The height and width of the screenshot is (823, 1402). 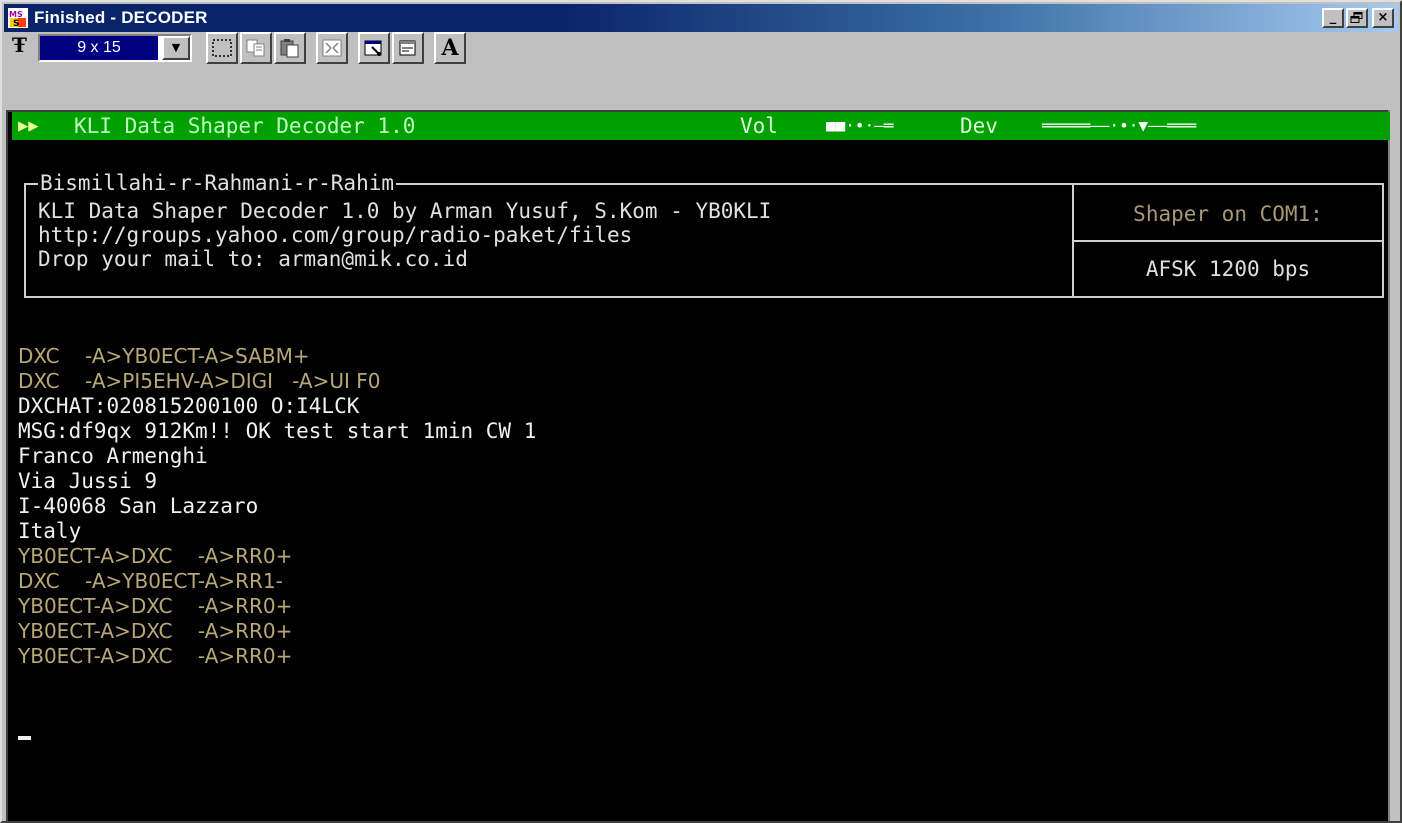 What do you see at coordinates (16, 14) in the screenshot?
I see `svg-text: MS` at bounding box center [16, 14].